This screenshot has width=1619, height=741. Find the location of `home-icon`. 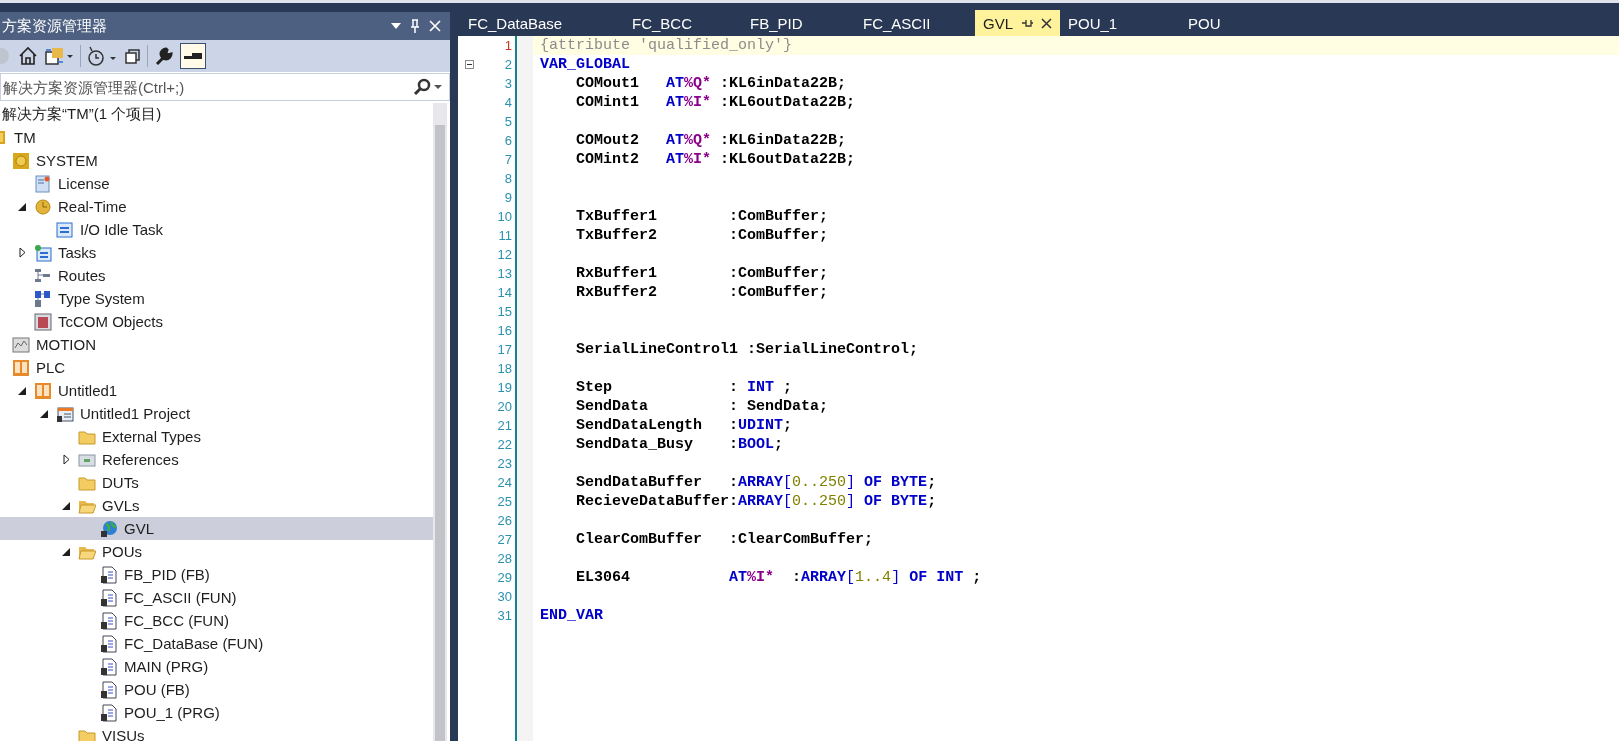

home-icon is located at coordinates (28, 56).